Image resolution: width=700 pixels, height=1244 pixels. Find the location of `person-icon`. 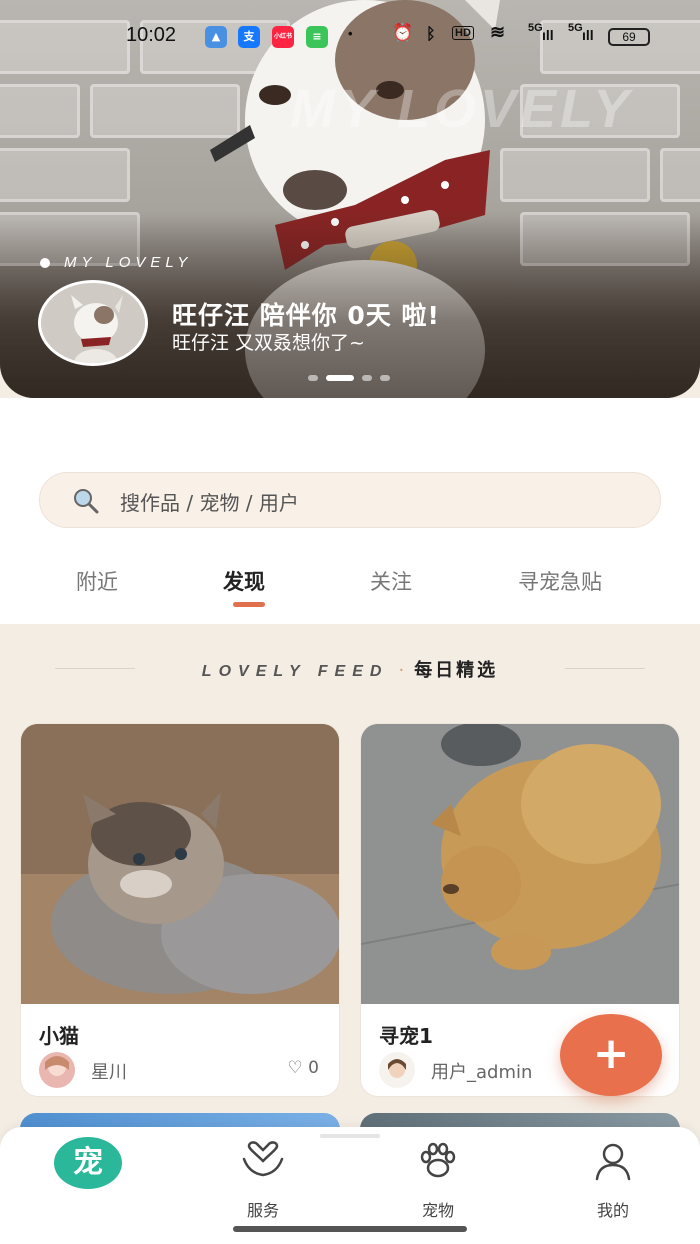

person-icon is located at coordinates (613, 1162).